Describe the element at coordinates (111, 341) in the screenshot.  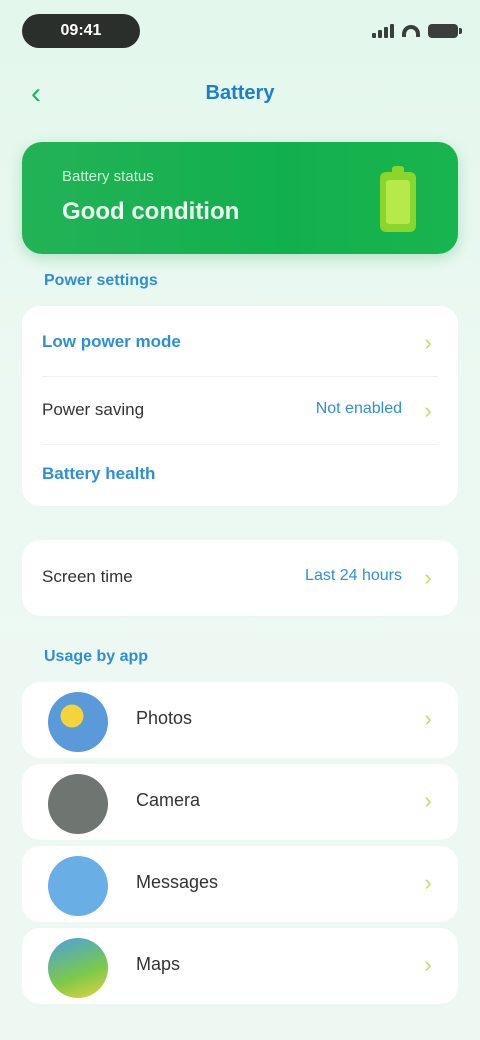
I see `row-label: Low power mode` at that location.